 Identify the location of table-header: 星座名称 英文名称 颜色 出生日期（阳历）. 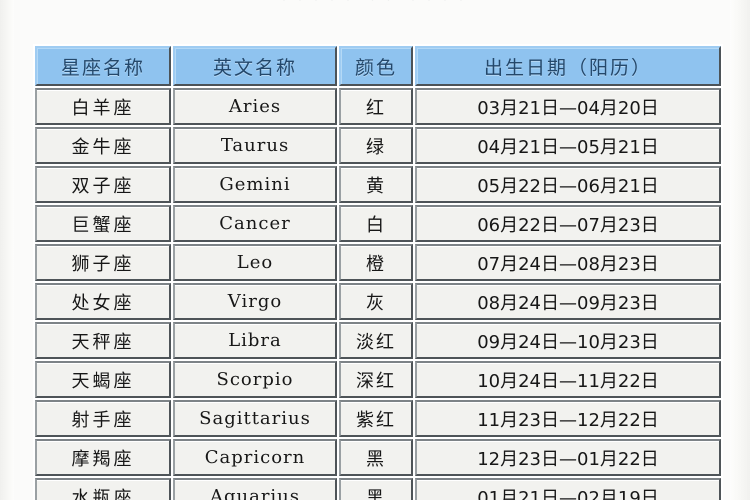
(378, 66).